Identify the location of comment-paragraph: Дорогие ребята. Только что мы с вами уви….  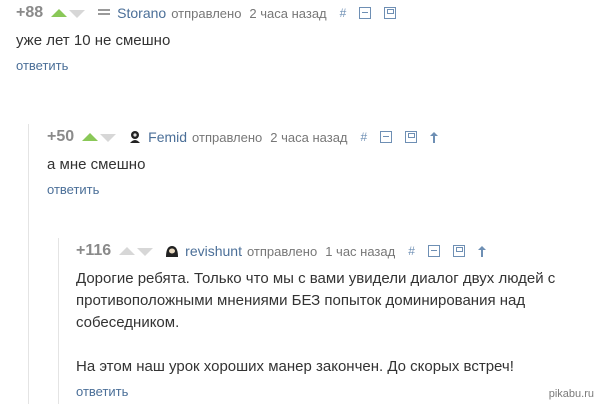
(316, 300).